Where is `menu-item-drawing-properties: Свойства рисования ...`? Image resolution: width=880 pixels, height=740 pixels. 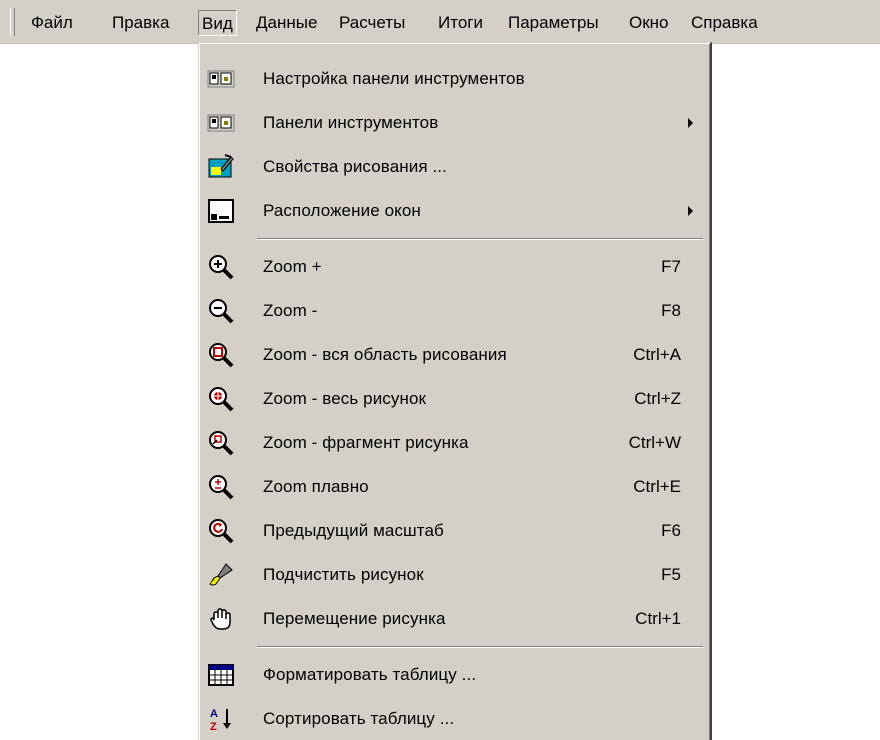 menu-item-drawing-properties: Свойства рисования ... is located at coordinates (454, 167).